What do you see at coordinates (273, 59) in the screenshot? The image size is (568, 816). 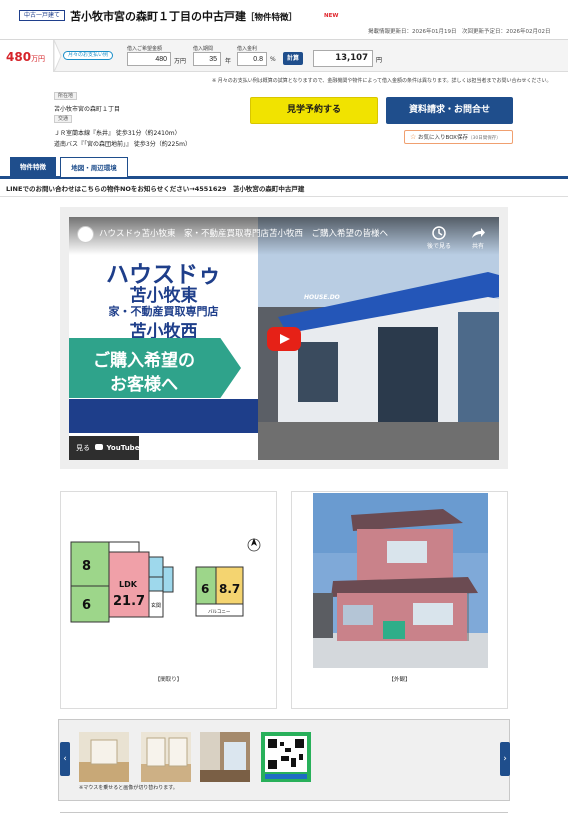 I see `loan-rate-unit: %` at bounding box center [273, 59].